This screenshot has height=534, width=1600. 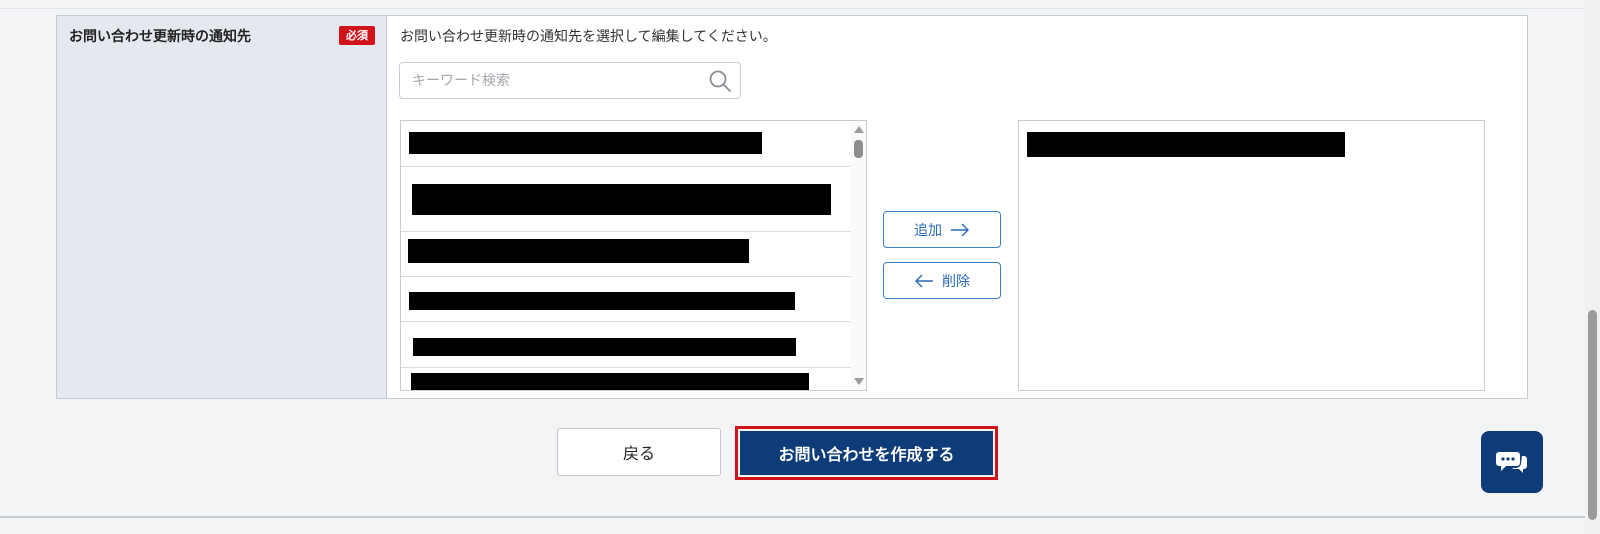 What do you see at coordinates (588, 37) in the screenshot?
I see `instruction-text: お問い合わせ更新時の通知先を選択して編集してください。` at bounding box center [588, 37].